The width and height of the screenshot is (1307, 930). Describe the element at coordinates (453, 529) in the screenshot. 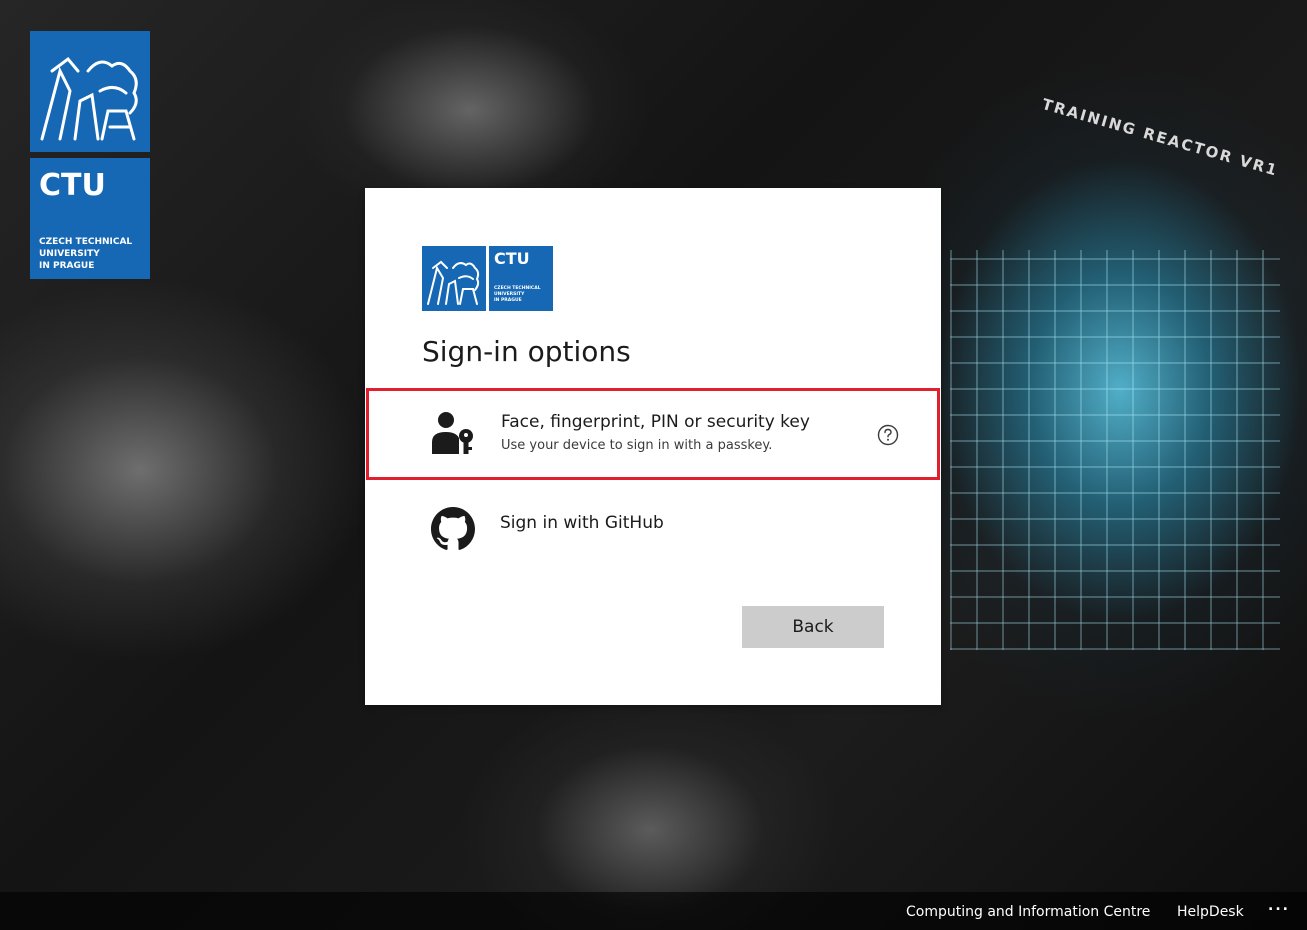

I see `github-icon` at that location.